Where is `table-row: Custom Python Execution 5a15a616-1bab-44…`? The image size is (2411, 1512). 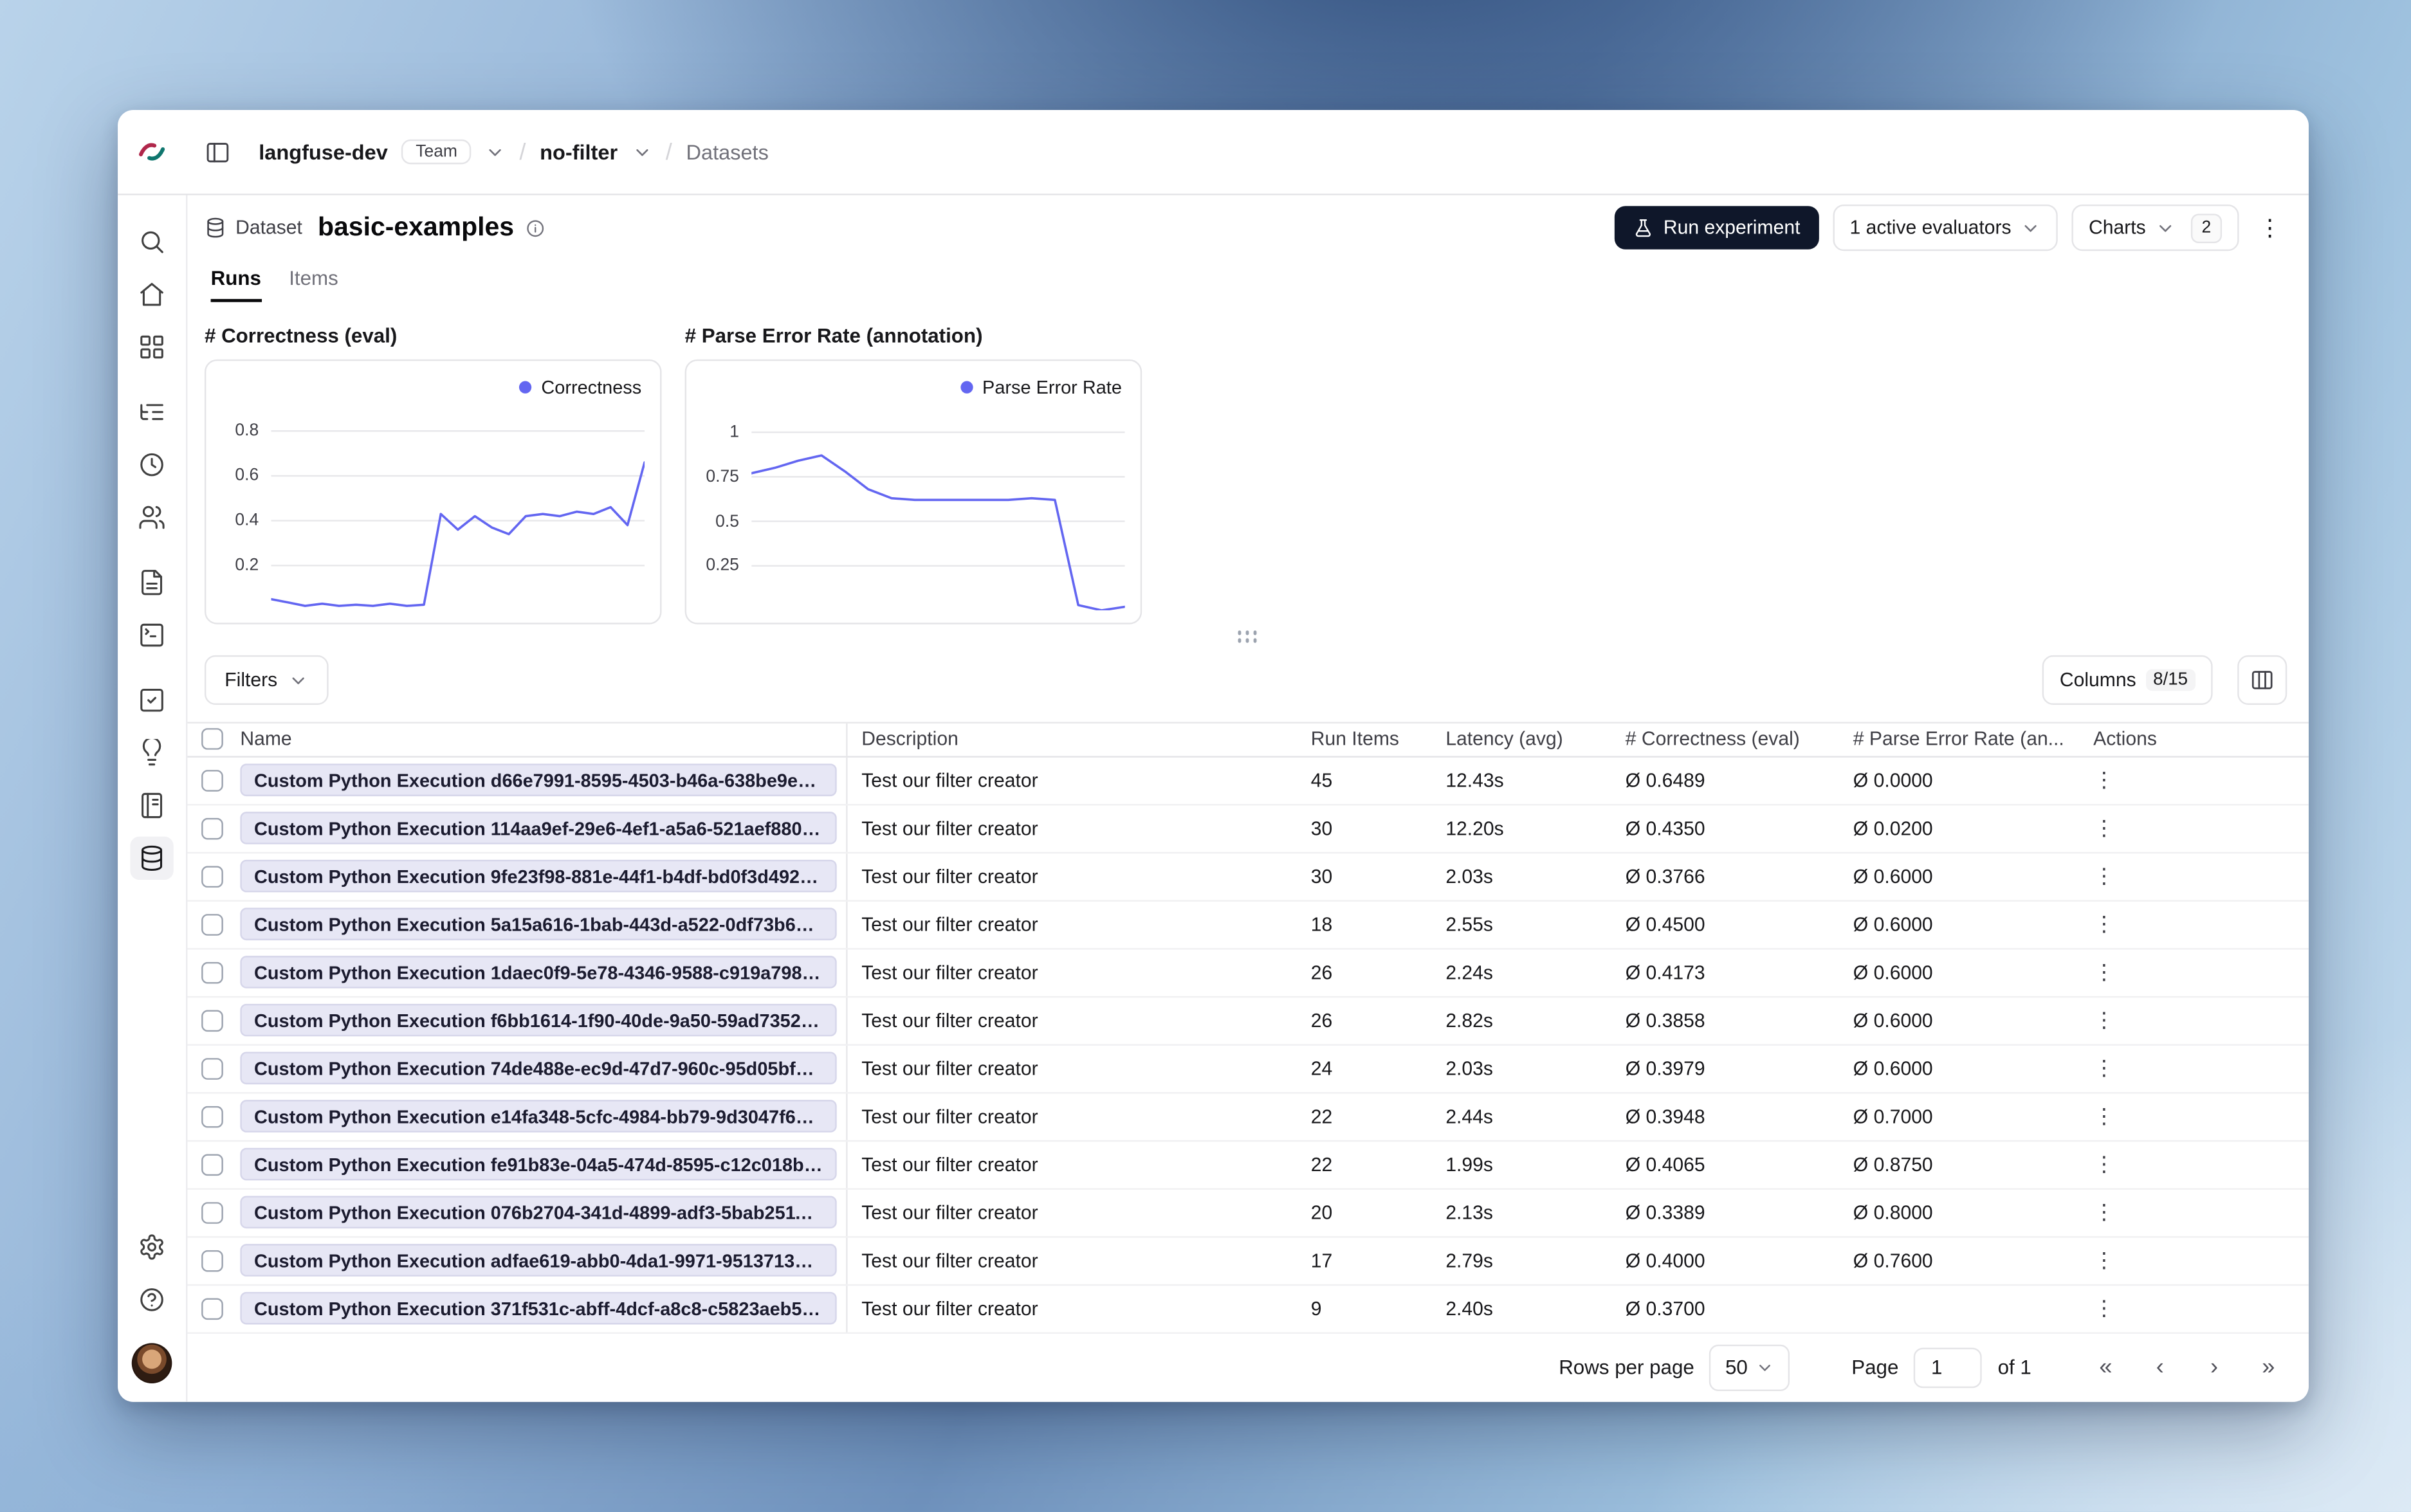
table-row: Custom Python Execution 5a15a616-1bab-44… is located at coordinates (1248, 925).